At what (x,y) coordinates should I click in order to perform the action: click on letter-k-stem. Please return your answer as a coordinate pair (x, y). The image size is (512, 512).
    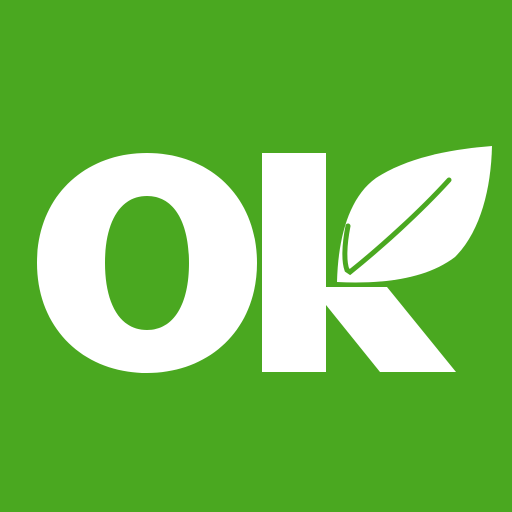
    Looking at the image, I should click on (294, 262).